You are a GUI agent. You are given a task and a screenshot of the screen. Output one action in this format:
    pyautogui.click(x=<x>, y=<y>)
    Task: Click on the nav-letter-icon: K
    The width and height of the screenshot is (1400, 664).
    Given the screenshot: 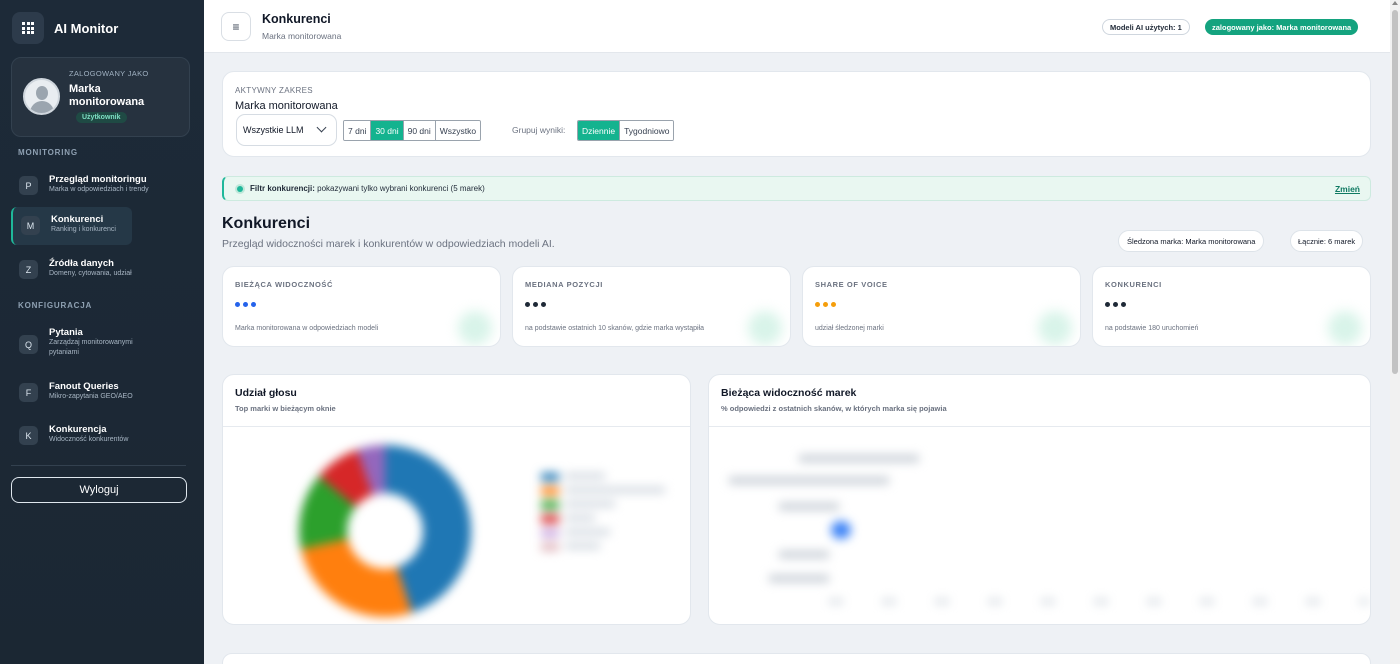 What is the action you would take?
    pyautogui.click(x=28, y=435)
    